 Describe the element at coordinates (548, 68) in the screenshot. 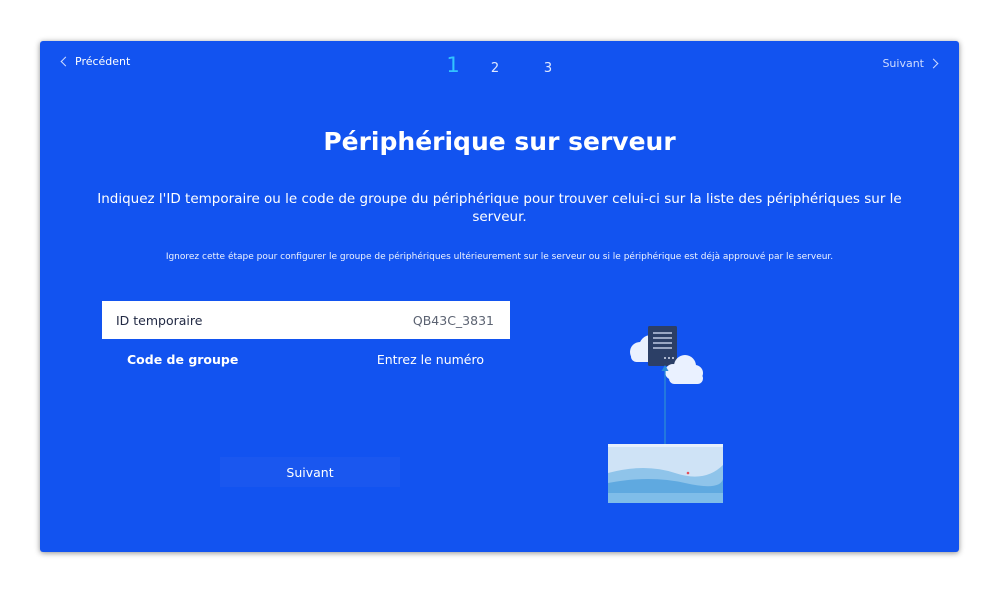

I see `step-3: 3` at that location.